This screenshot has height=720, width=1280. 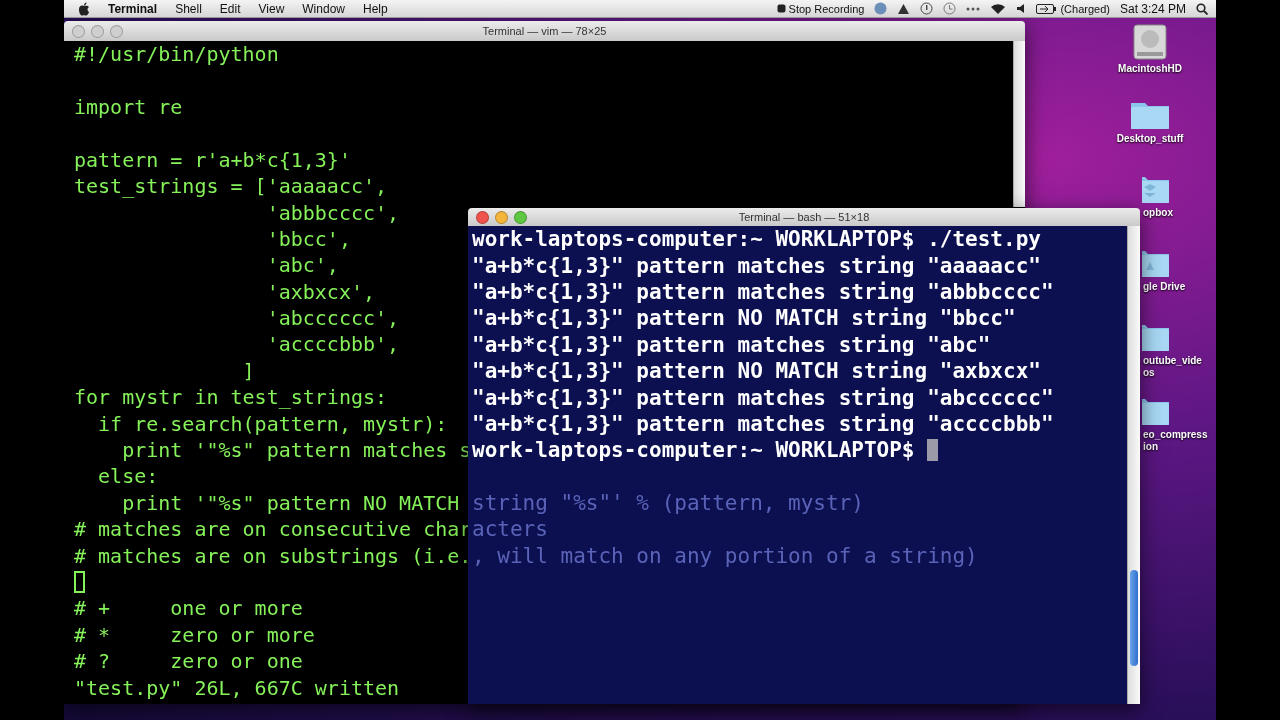 I want to click on terminal-line: work-laptops-computer:~ WORKLAPTOP$, so click(x=693, y=450).